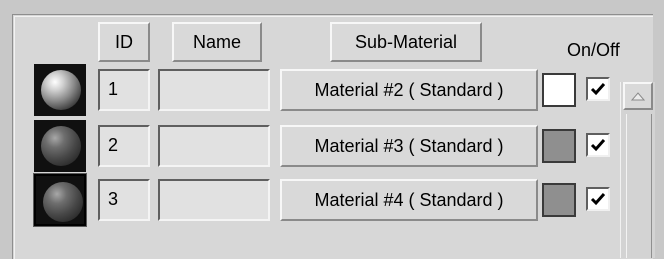  Describe the element at coordinates (593, 50) in the screenshot. I see `onoff-label: On/Off` at that location.